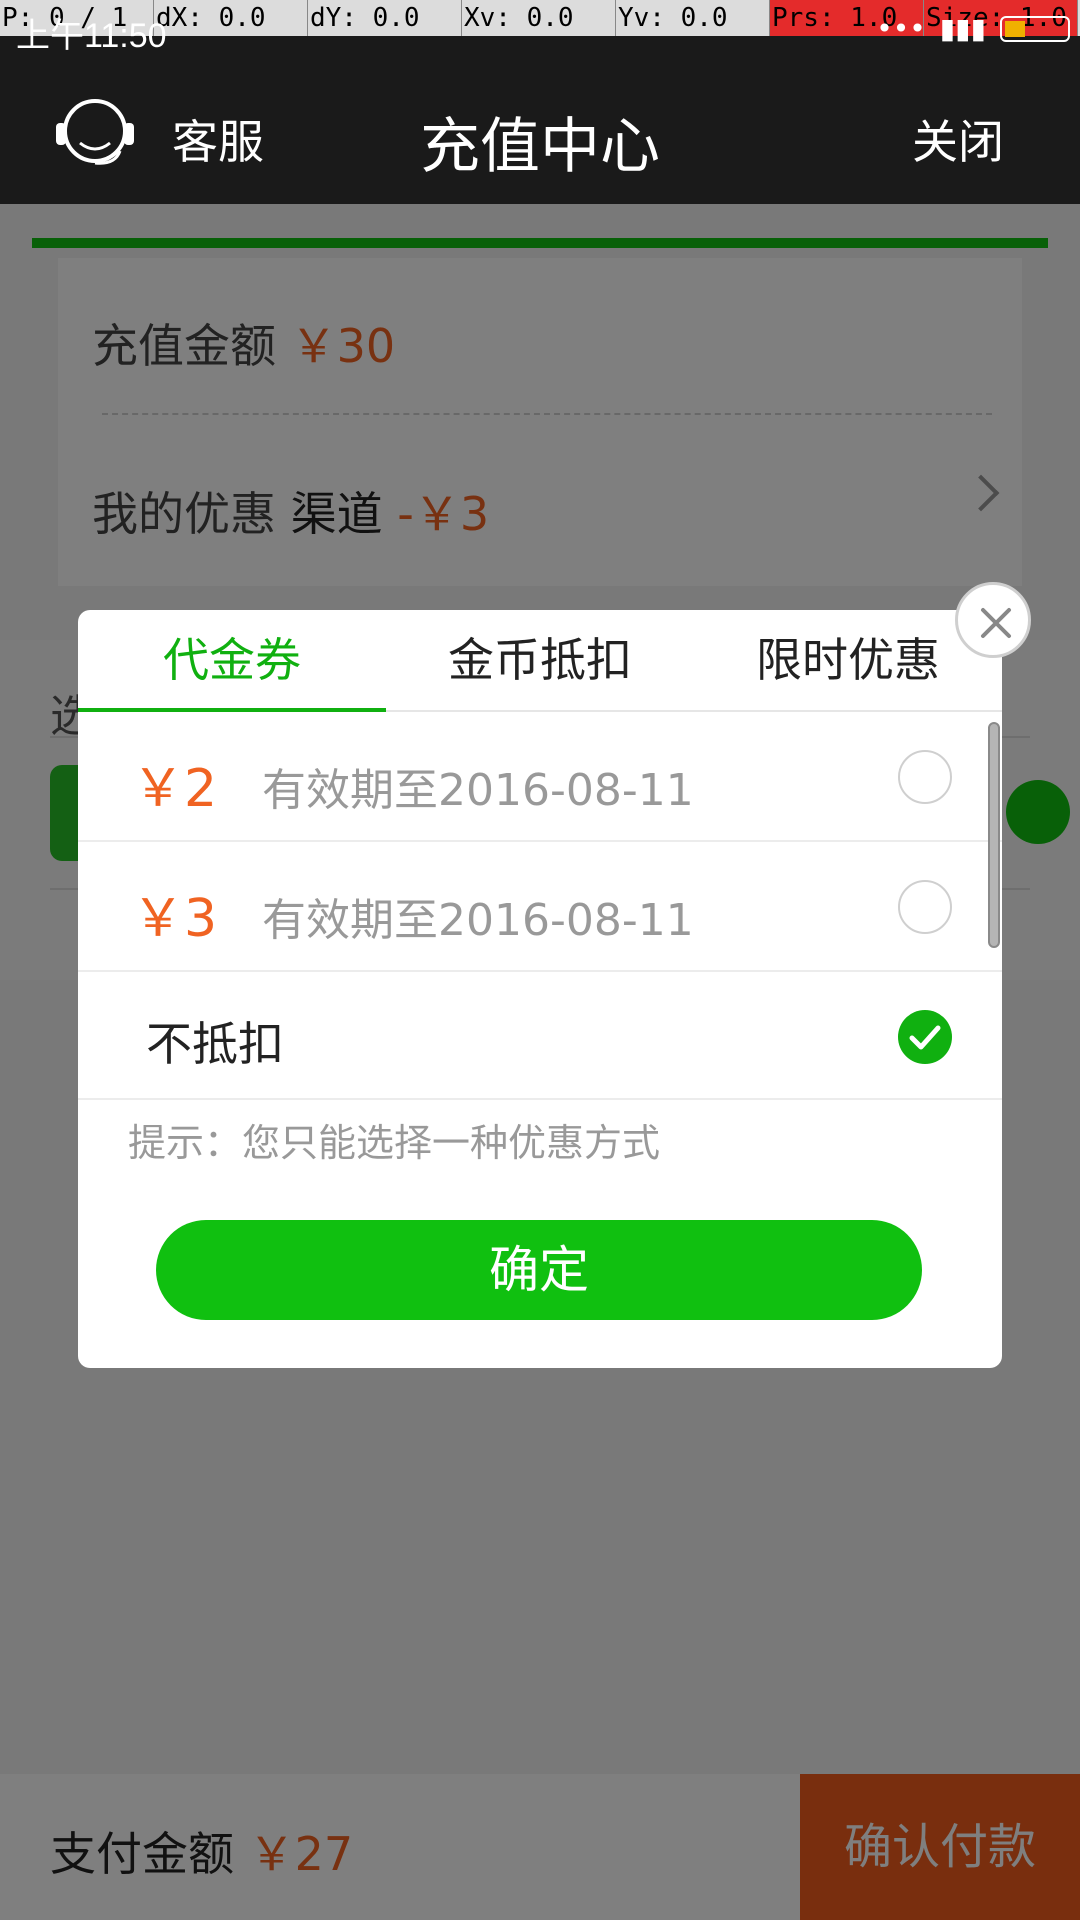  What do you see at coordinates (994, 835) in the screenshot?
I see `list-scrollbar` at bounding box center [994, 835].